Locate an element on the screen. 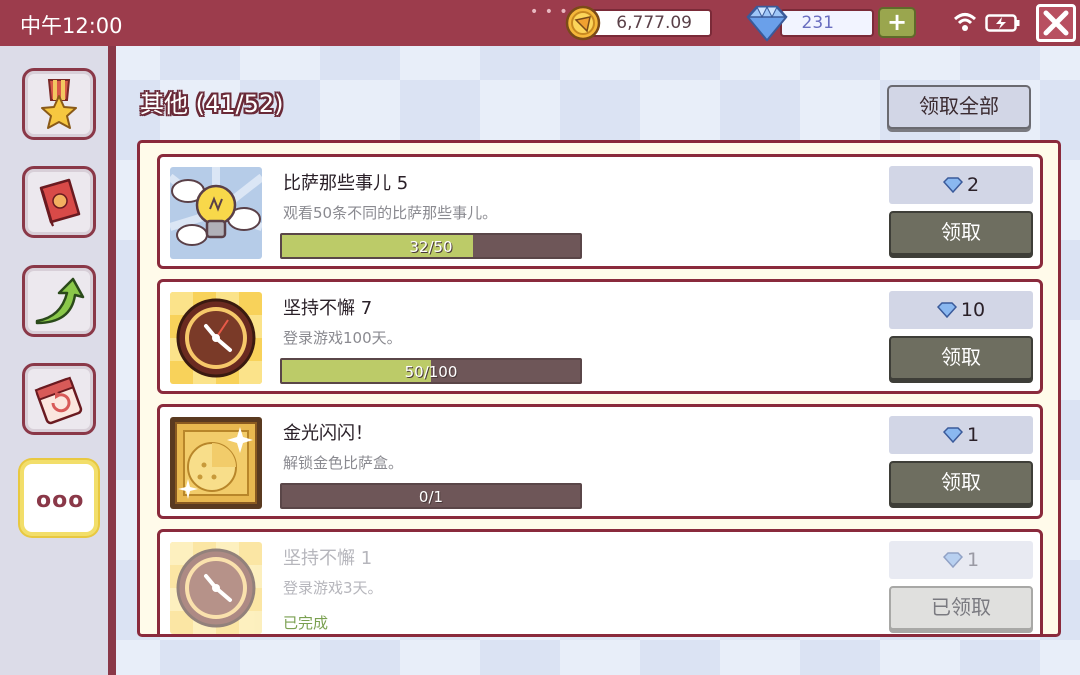  book-icon is located at coordinates (60, 202).